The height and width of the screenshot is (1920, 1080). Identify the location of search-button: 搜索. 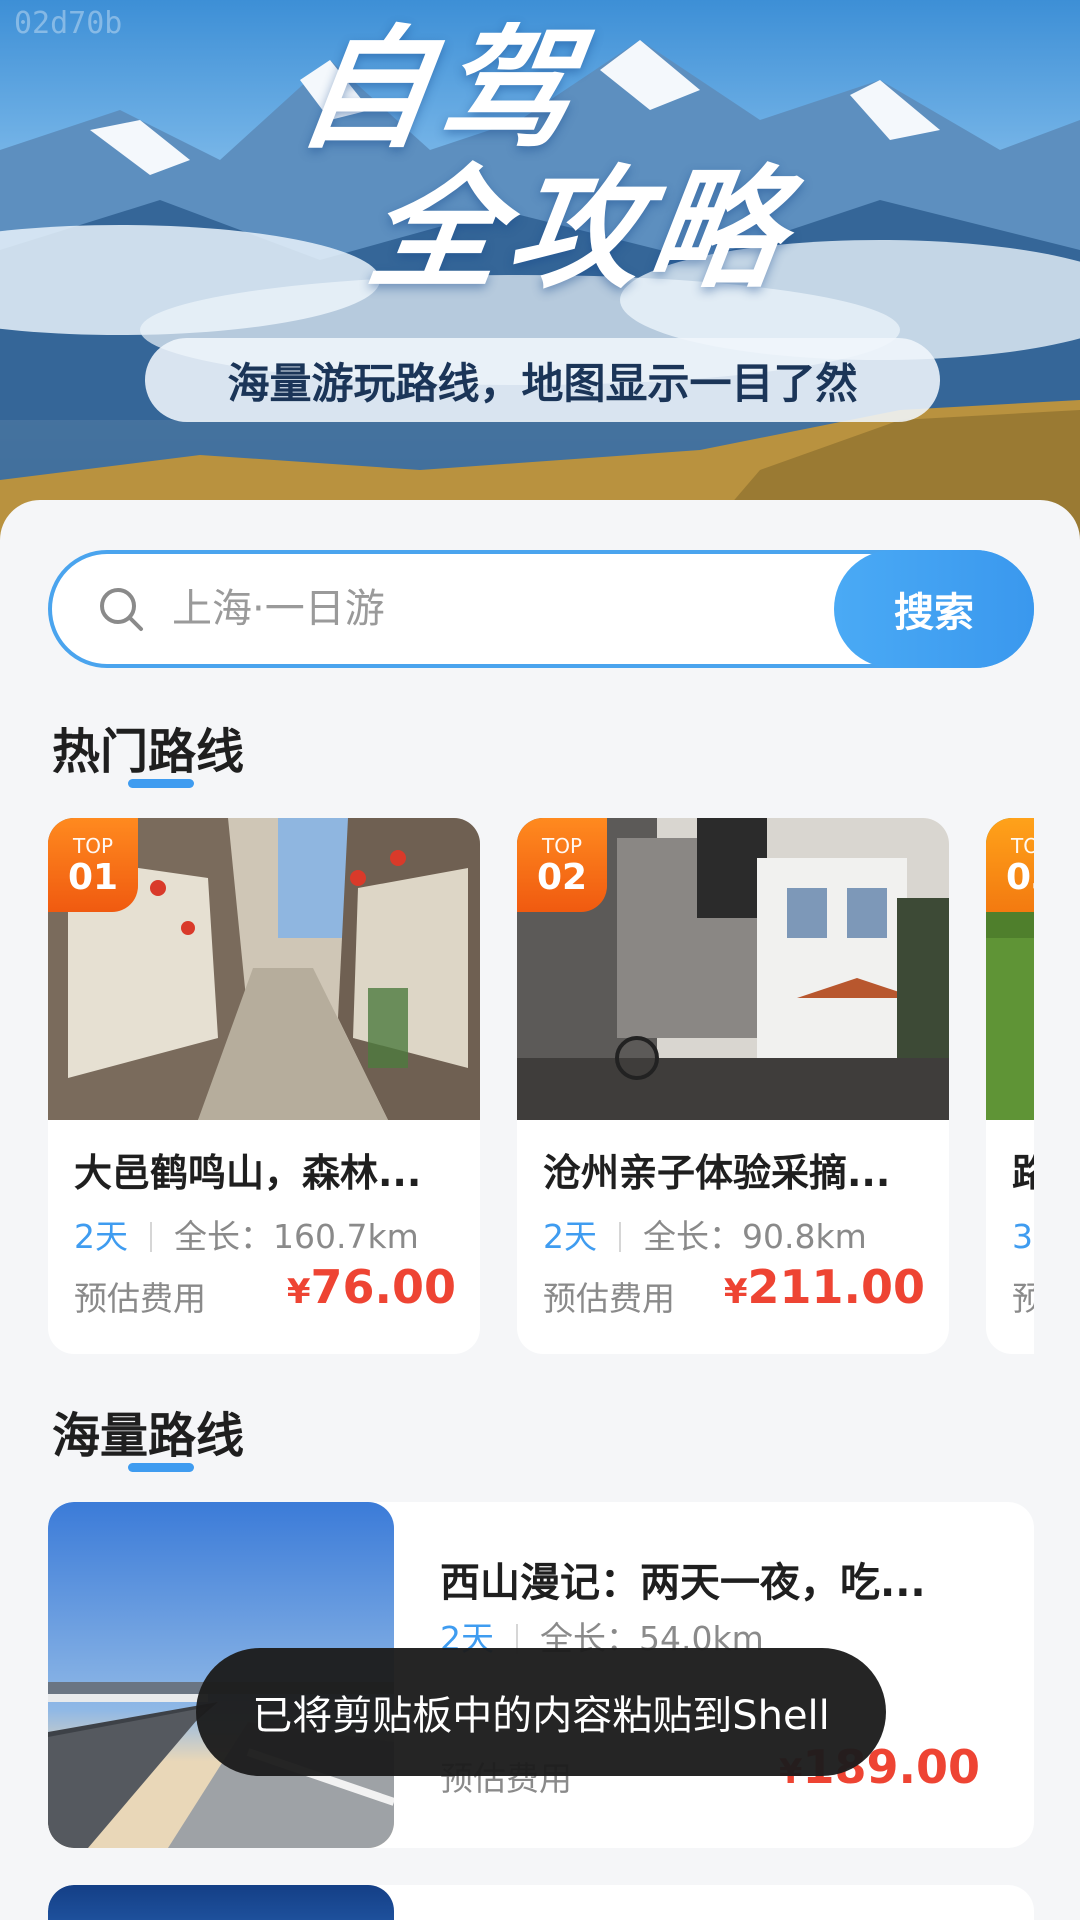
(934, 609).